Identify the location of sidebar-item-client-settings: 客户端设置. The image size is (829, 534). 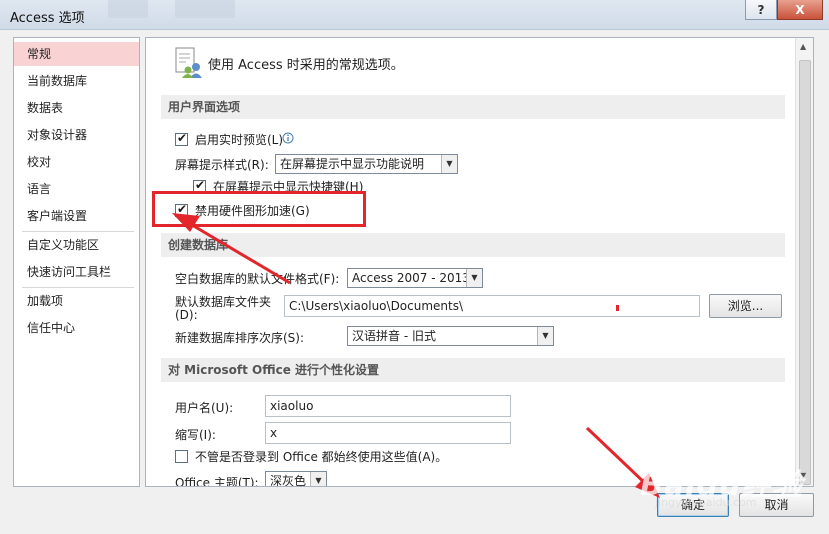
(76, 216).